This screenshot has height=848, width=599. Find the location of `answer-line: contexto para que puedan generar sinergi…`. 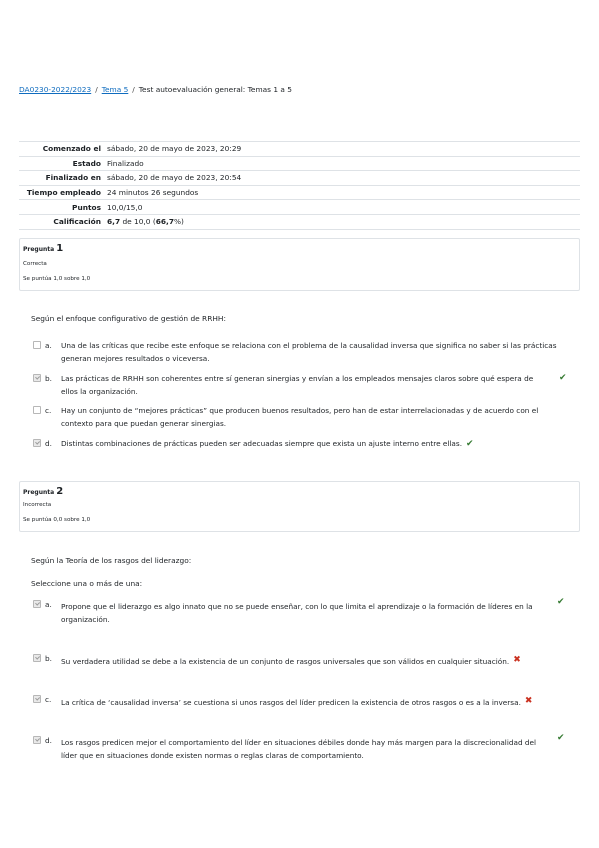

answer-line: contexto para que puedan generar sinergi… is located at coordinates (144, 423).